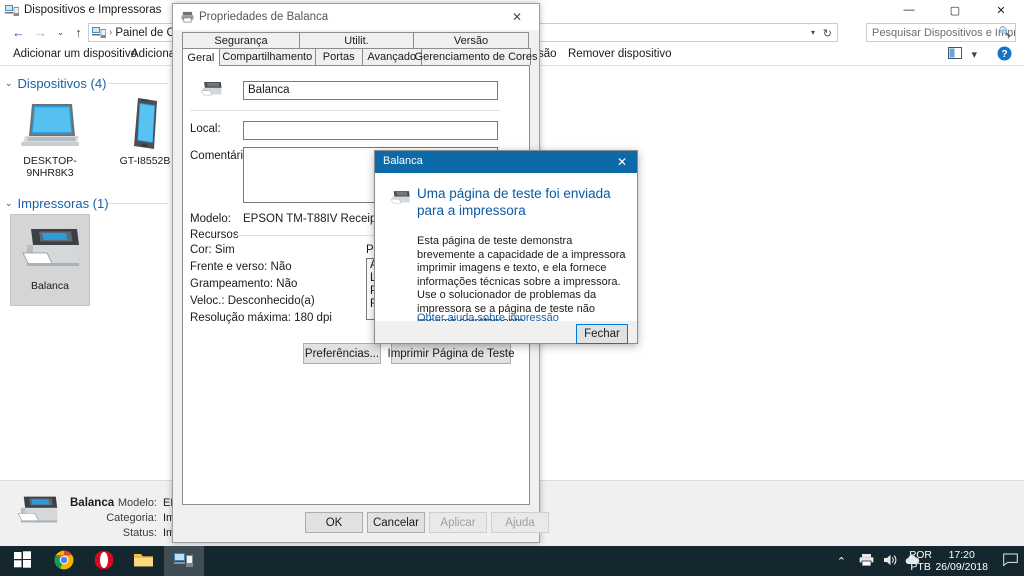 The image size is (1024, 576). What do you see at coordinates (205, 129) in the screenshot?
I see `local-label: Local:` at bounding box center [205, 129].